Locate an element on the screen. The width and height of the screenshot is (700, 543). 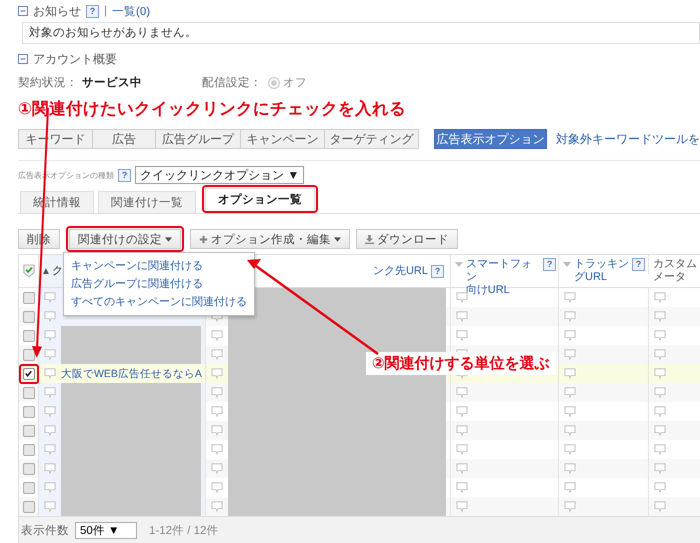
sort-indicator: ▲ is located at coordinates (46, 271).